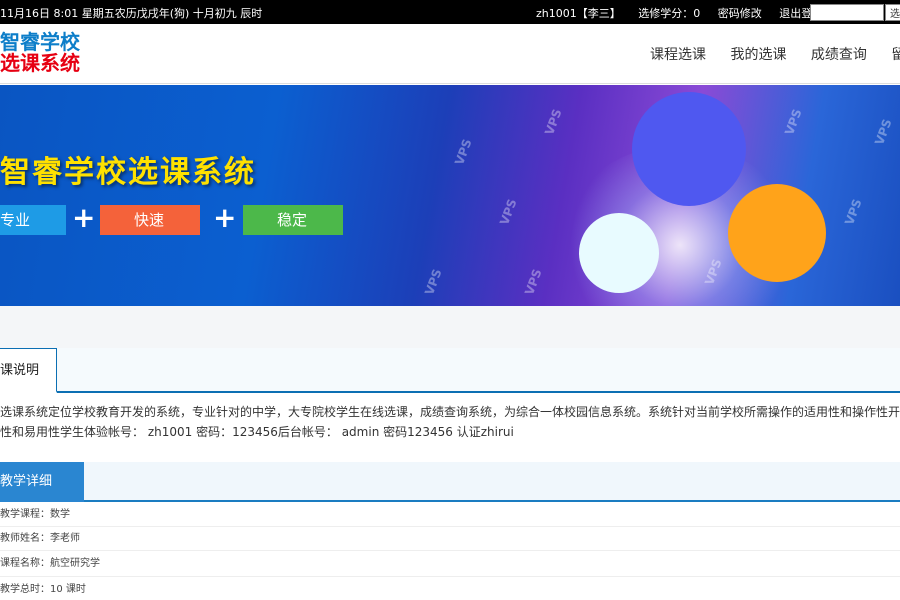 The width and height of the screenshot is (900, 600). I want to click on decor-circle-orange, so click(777, 233).